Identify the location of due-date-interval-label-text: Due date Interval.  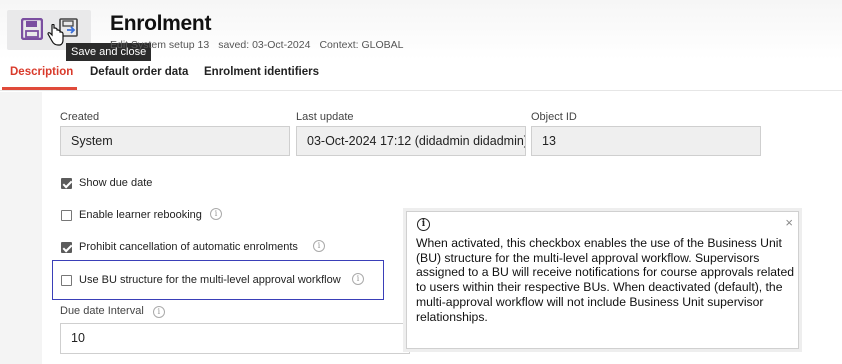
(102, 311).